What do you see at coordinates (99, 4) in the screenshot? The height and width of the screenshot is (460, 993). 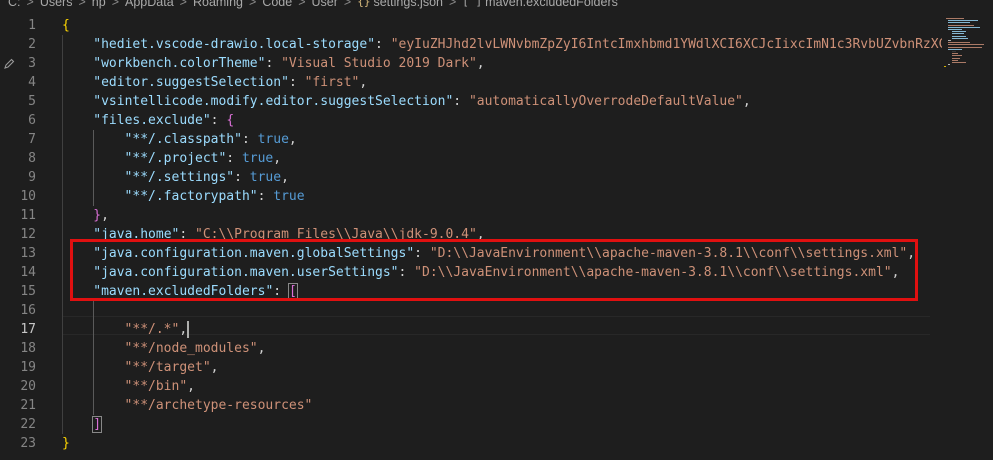 I see `breadcrumb-segment: hp` at bounding box center [99, 4].